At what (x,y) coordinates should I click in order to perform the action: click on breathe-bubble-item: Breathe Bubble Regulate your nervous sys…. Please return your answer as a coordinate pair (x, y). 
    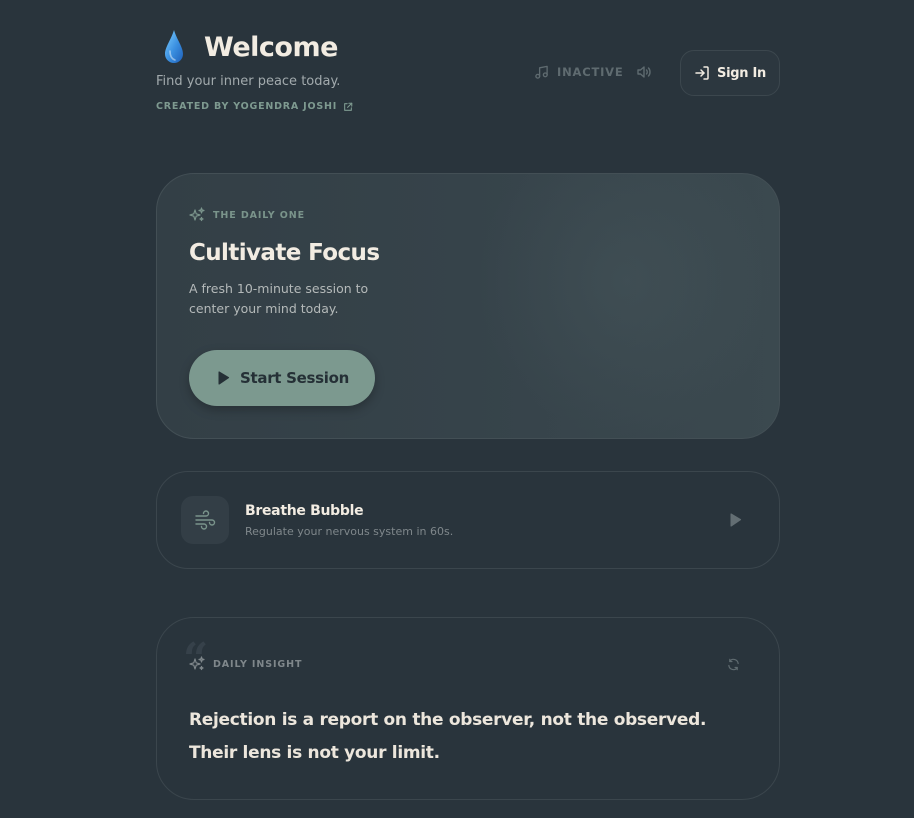
    Looking at the image, I should click on (468, 520).